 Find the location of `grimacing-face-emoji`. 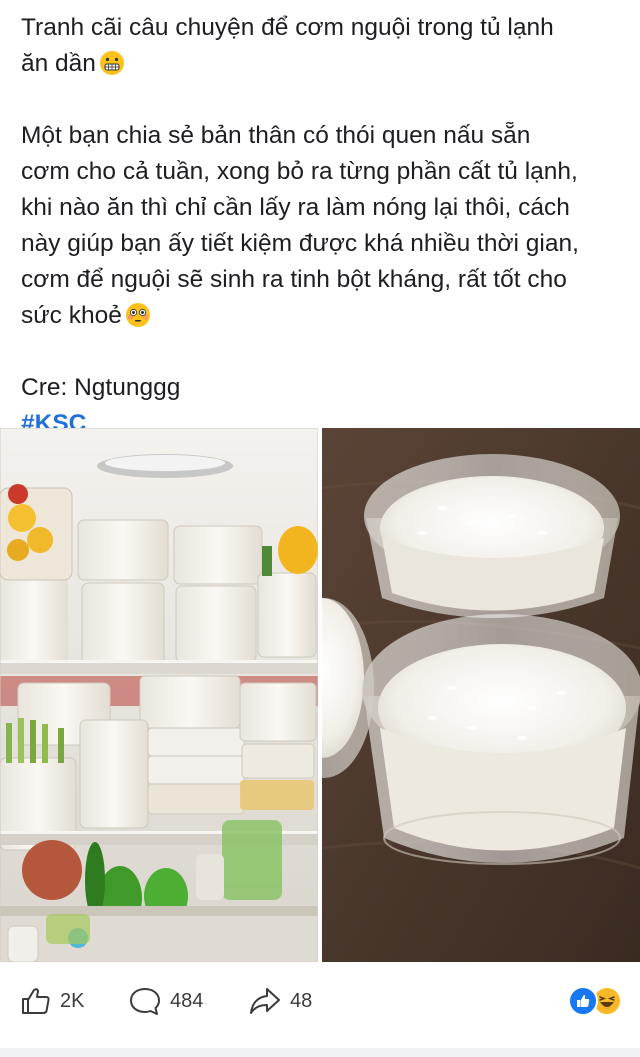

grimacing-face-emoji is located at coordinates (111, 63).